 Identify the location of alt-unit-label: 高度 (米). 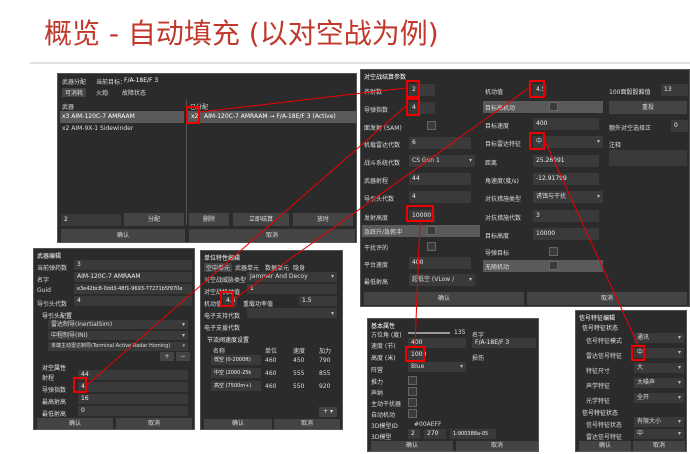
(383, 358).